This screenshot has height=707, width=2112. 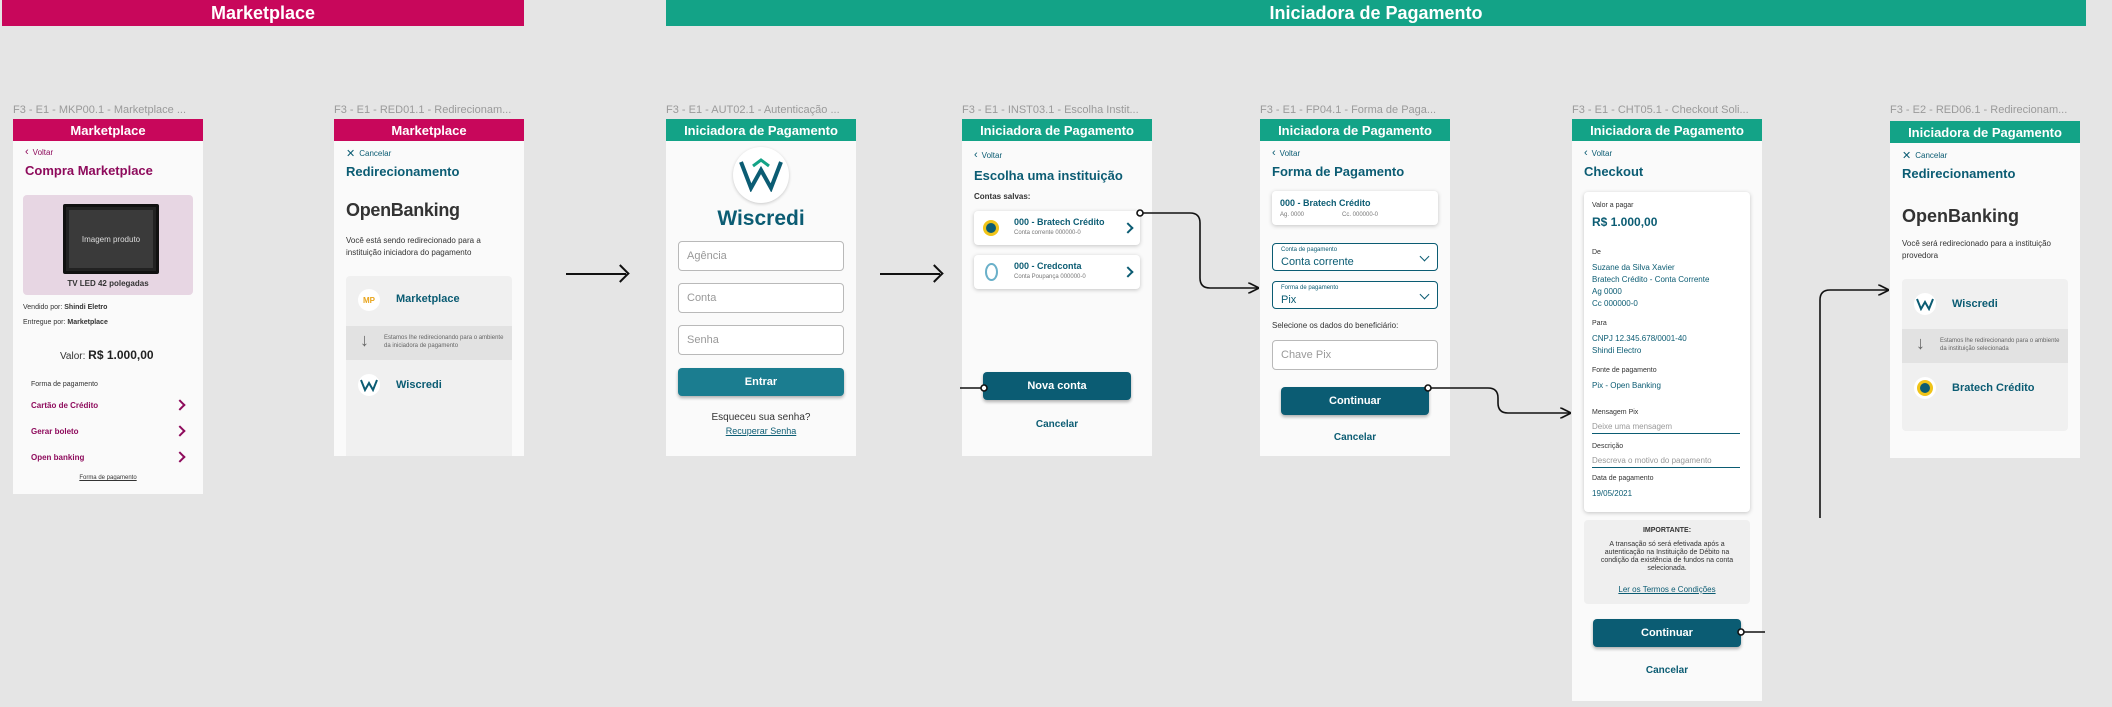 I want to click on connector-inst-to-fp, so click(x=1199, y=250).